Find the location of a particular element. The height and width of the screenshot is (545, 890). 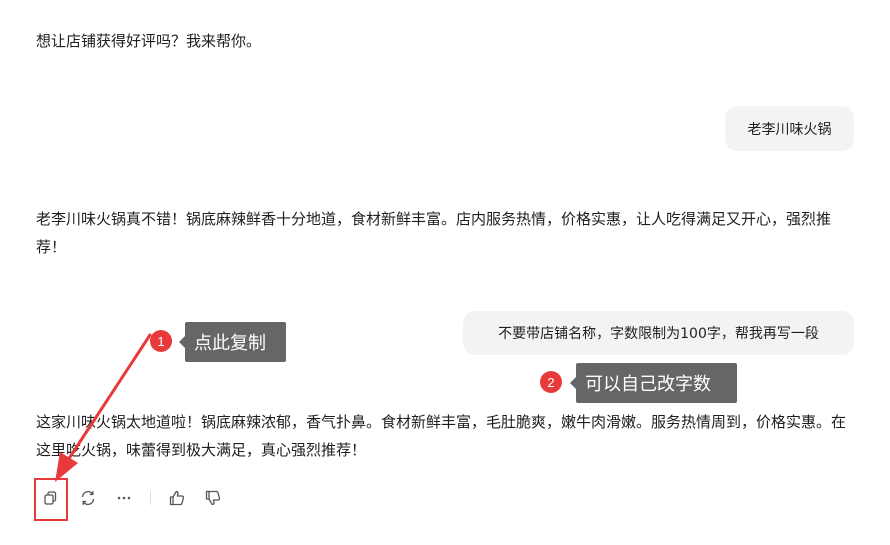

red-arrow is located at coordinates (103, 407).